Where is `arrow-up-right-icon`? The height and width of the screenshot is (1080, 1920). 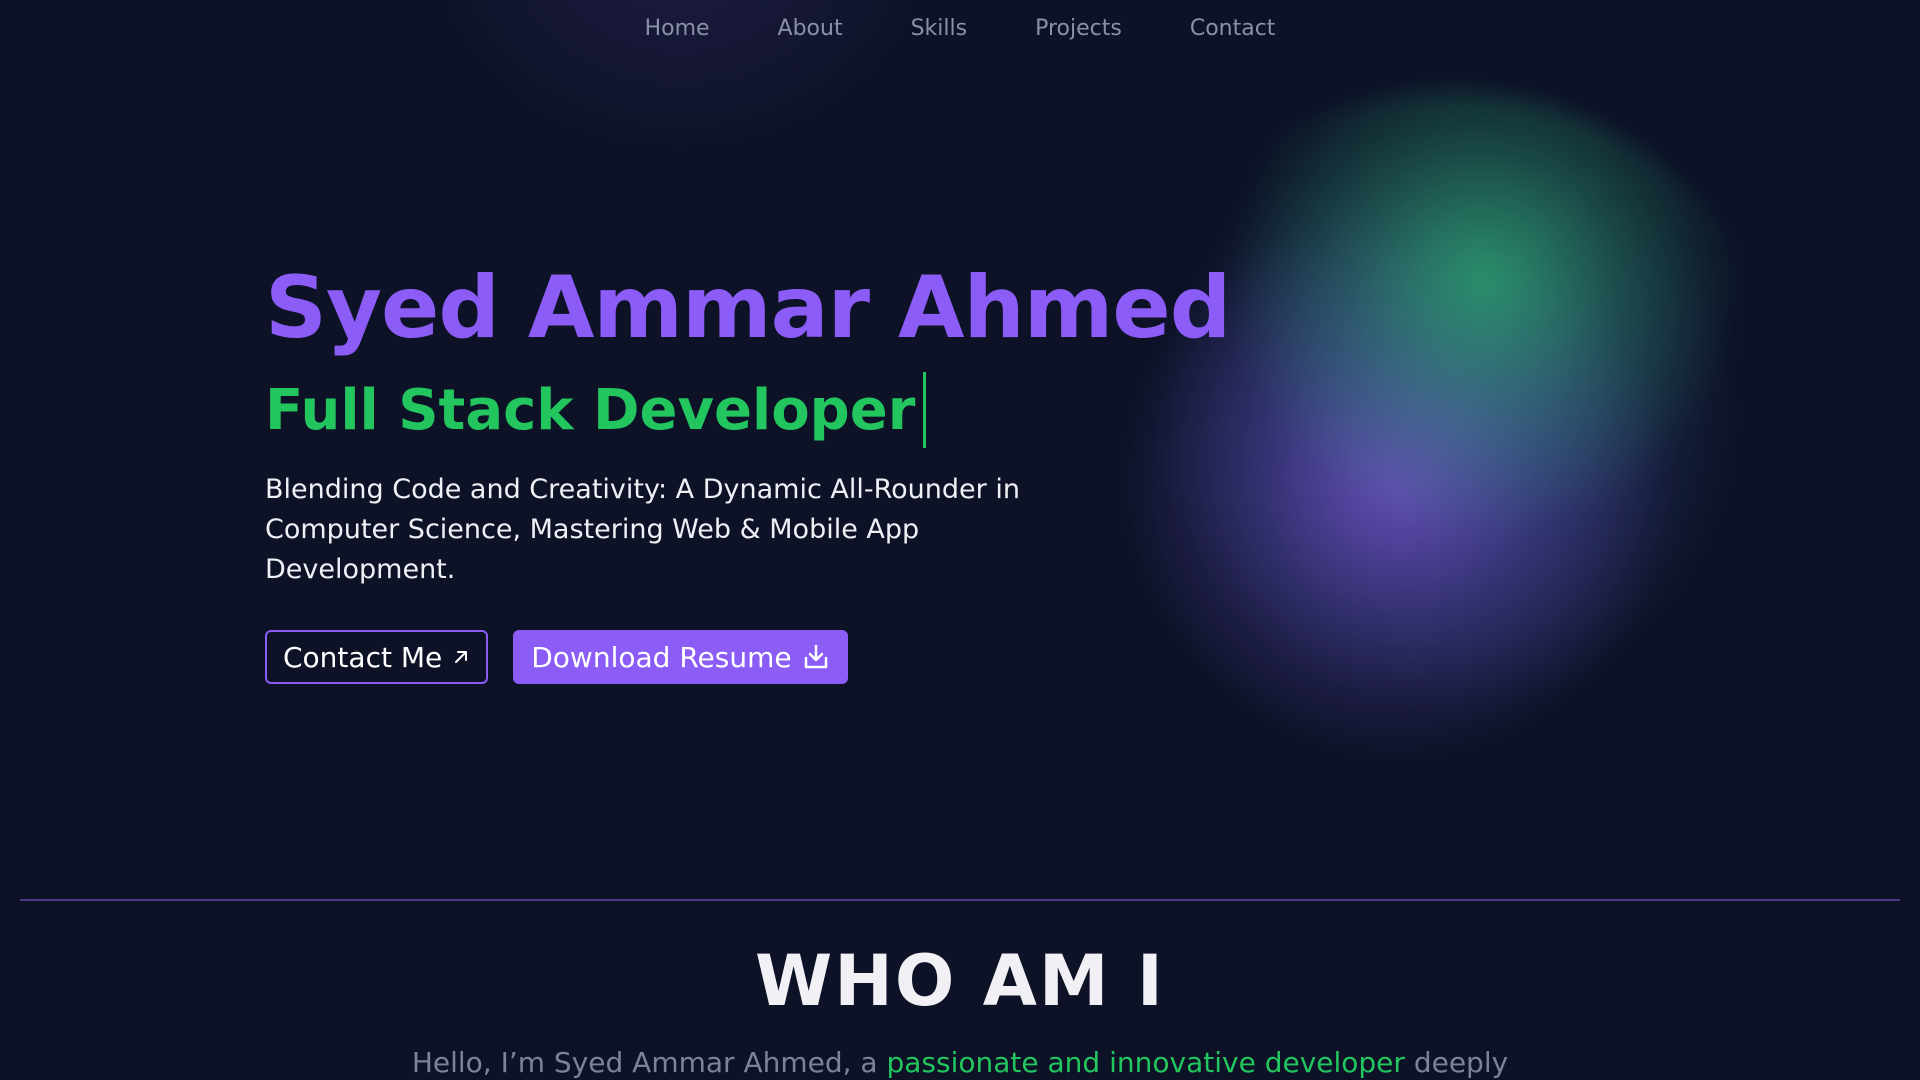
arrow-up-right-icon is located at coordinates (461, 657).